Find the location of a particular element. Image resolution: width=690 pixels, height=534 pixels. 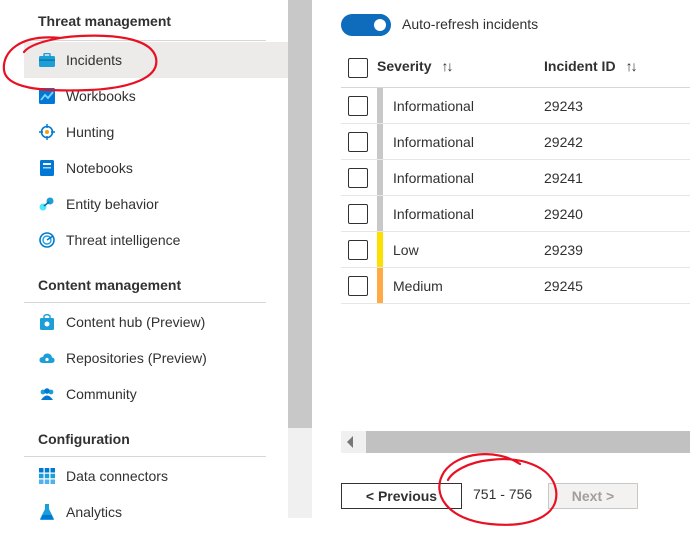

crosshair-icon is located at coordinates (47, 132).